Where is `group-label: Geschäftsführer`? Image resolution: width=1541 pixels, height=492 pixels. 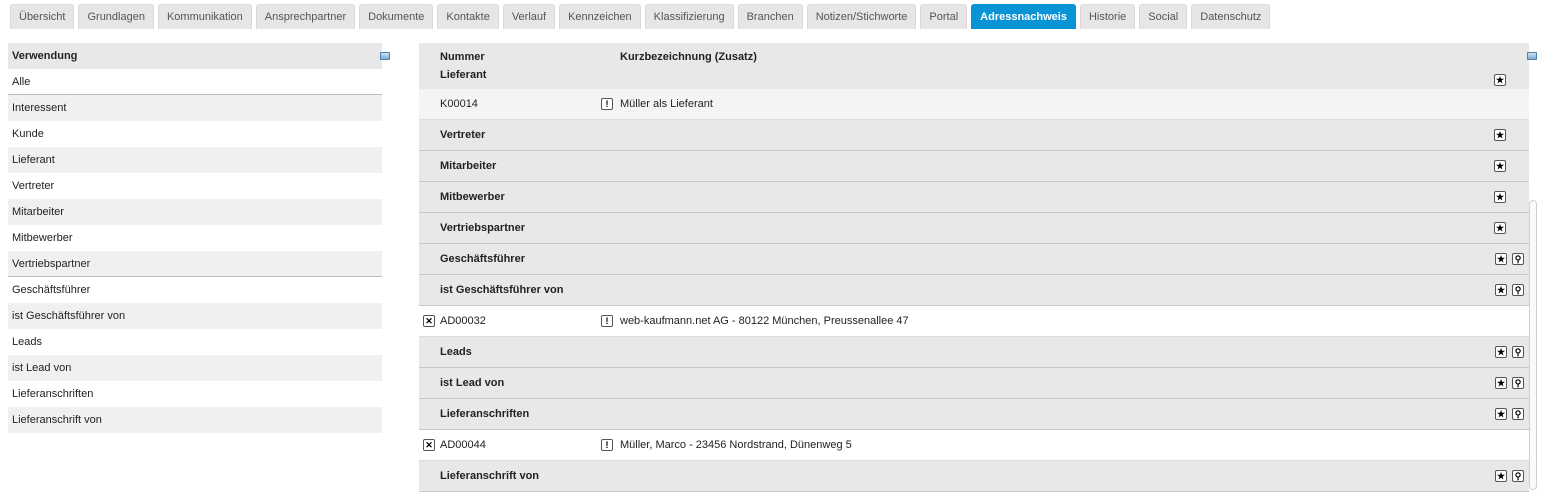 group-label: Geschäftsführer is located at coordinates (482, 259).